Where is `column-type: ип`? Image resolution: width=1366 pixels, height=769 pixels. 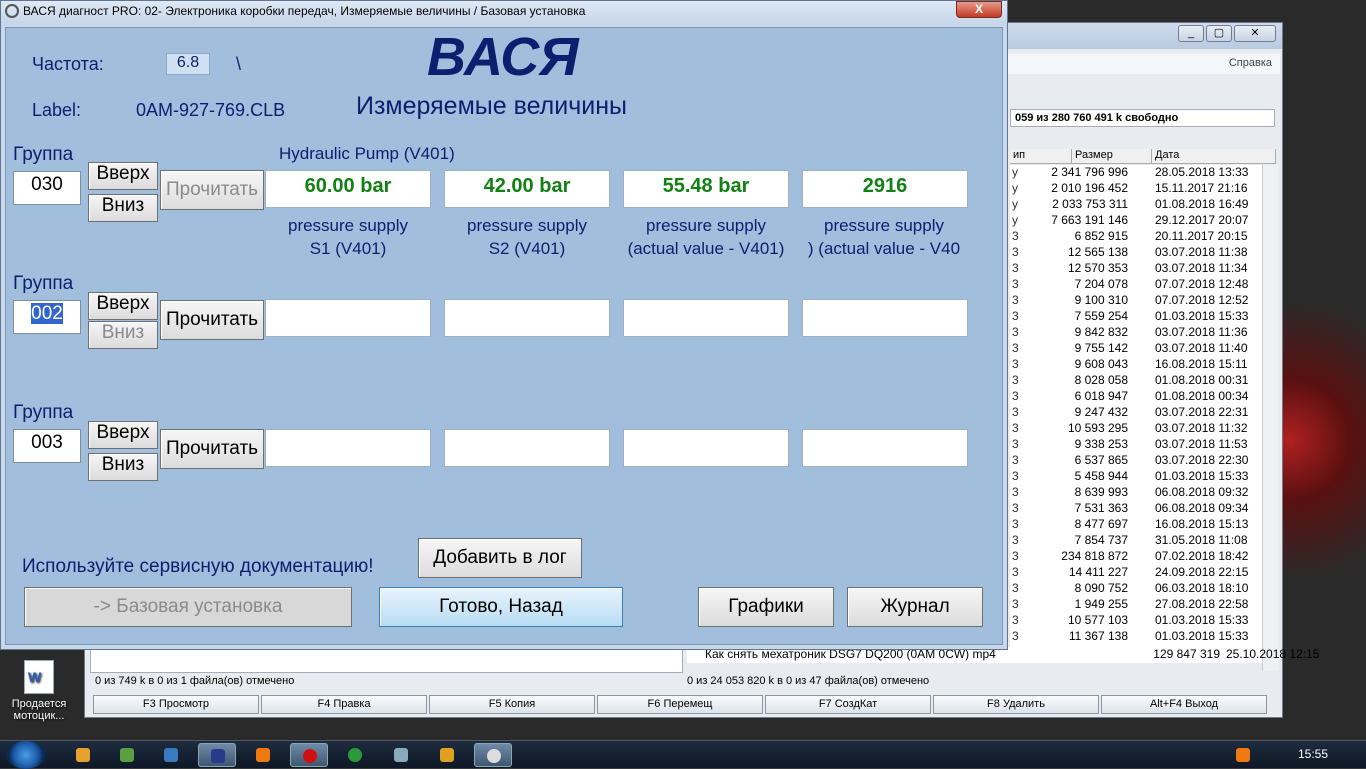
column-type: ип is located at coordinates (1041, 156).